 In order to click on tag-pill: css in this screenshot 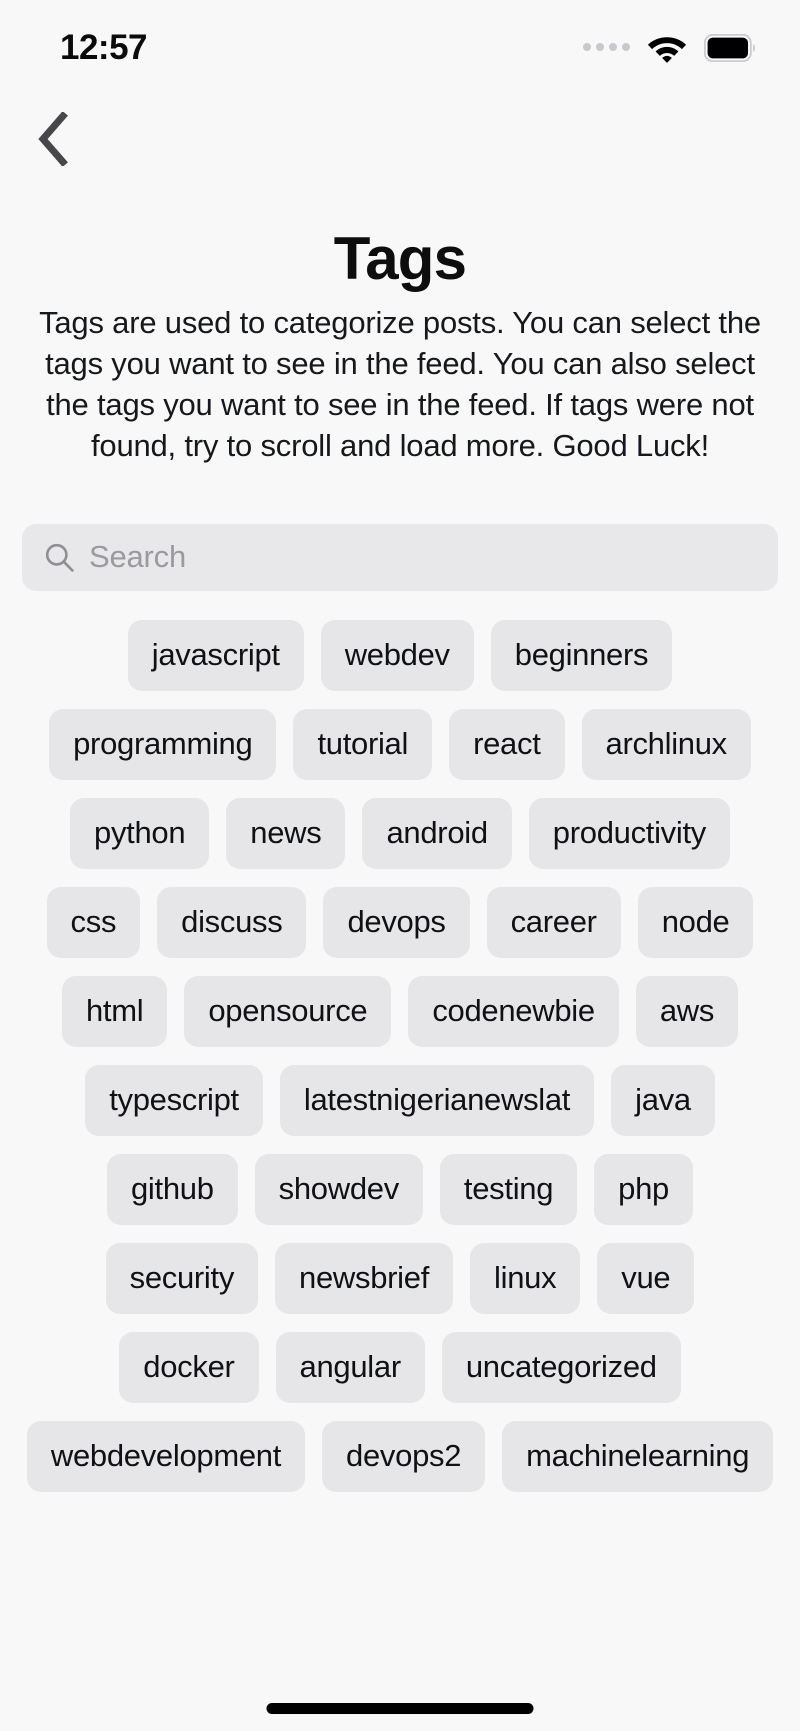, I will do `click(93, 922)`.